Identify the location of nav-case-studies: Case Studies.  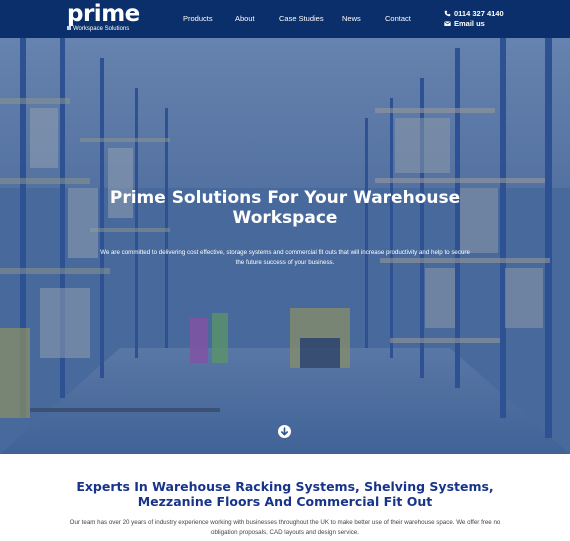
(301, 19).